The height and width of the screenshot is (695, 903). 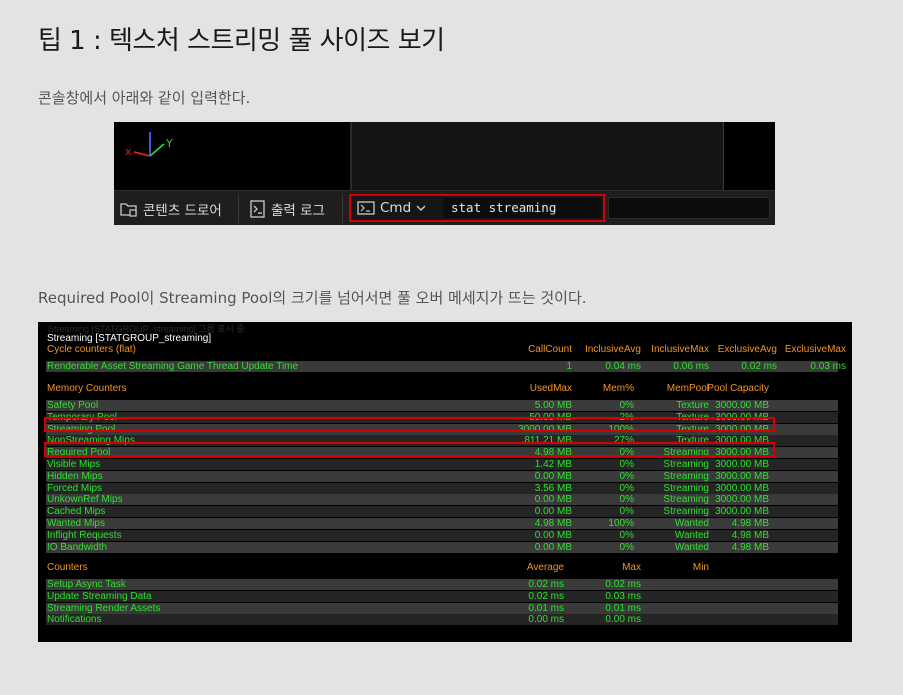 I want to click on viewport-center, so click(x=538, y=159).